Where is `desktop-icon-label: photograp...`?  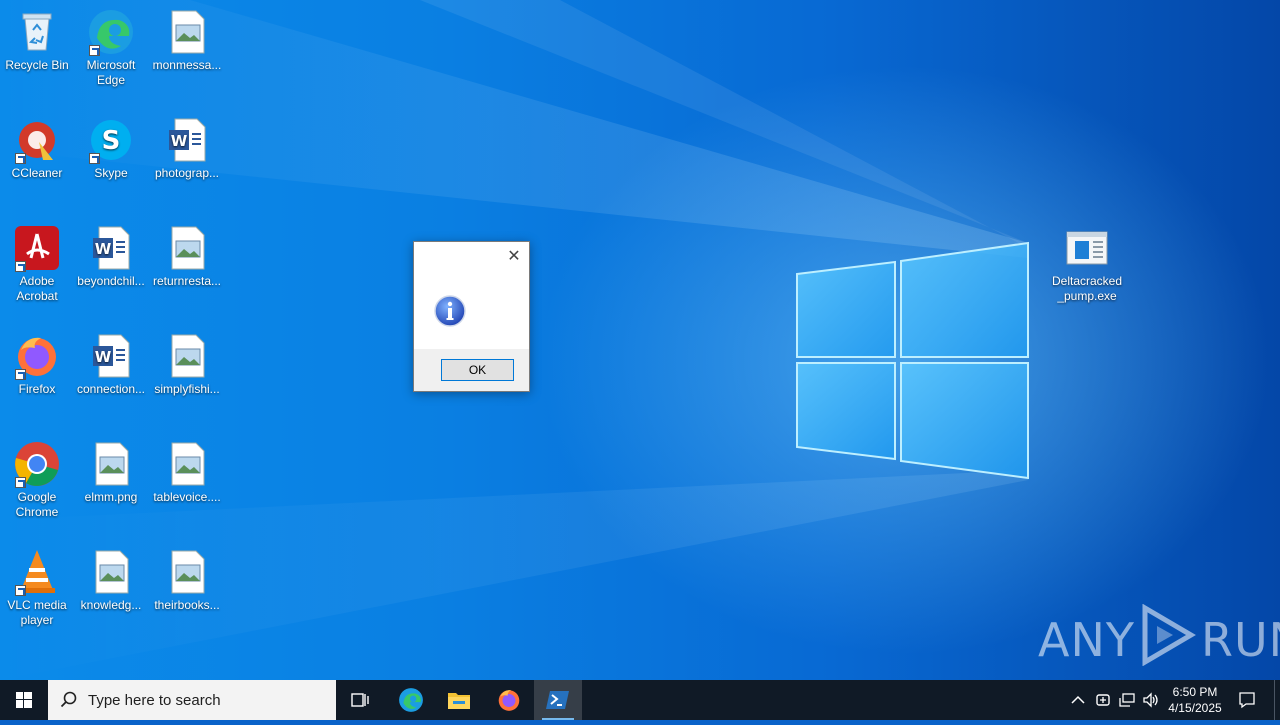 desktop-icon-label: photograp... is located at coordinates (187, 173).